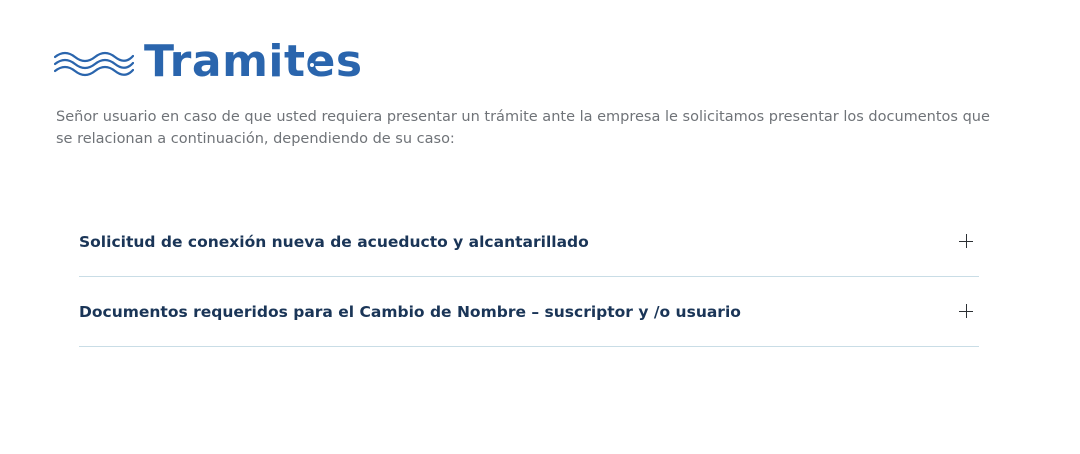 This screenshot has width=1080, height=454. I want to click on page-title-wrap: Tramites, so click(253, 62).